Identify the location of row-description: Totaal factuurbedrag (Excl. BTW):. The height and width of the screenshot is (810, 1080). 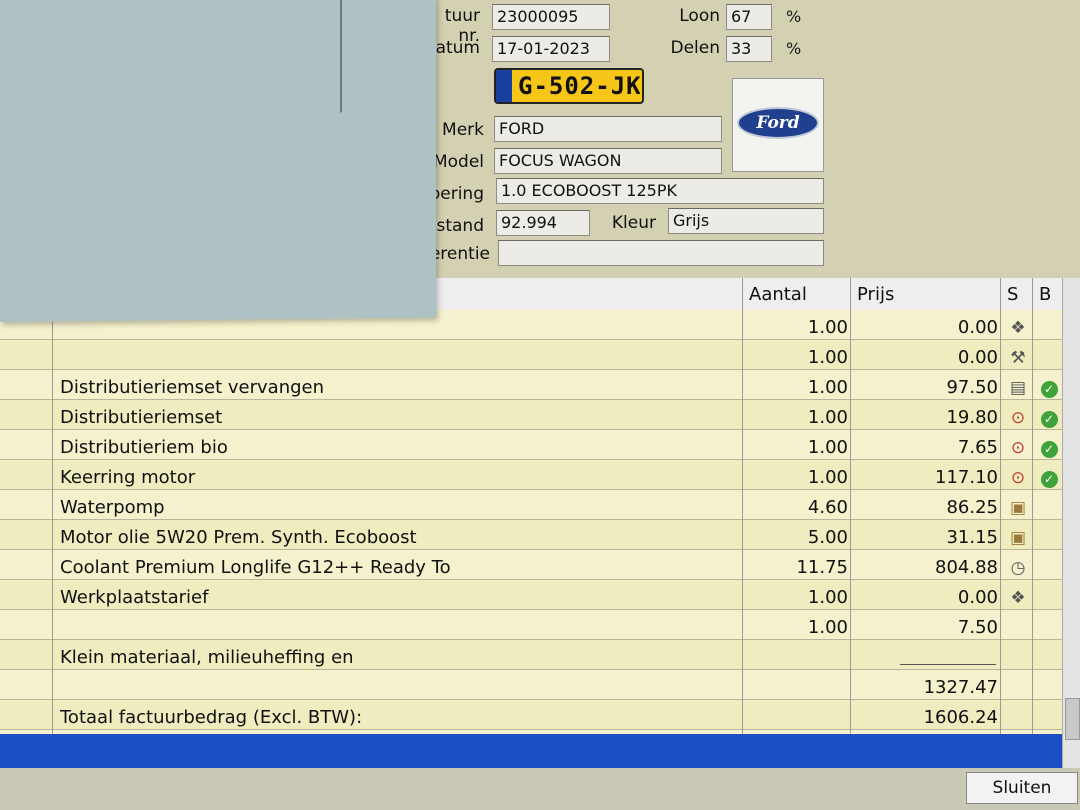
(211, 717).